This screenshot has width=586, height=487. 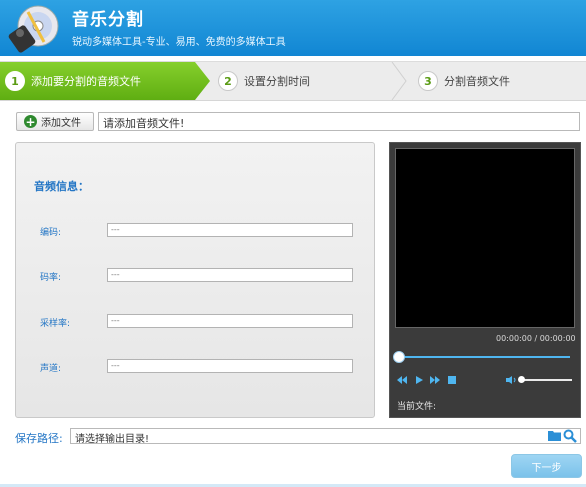 I want to click on volume-slider, so click(x=548, y=380).